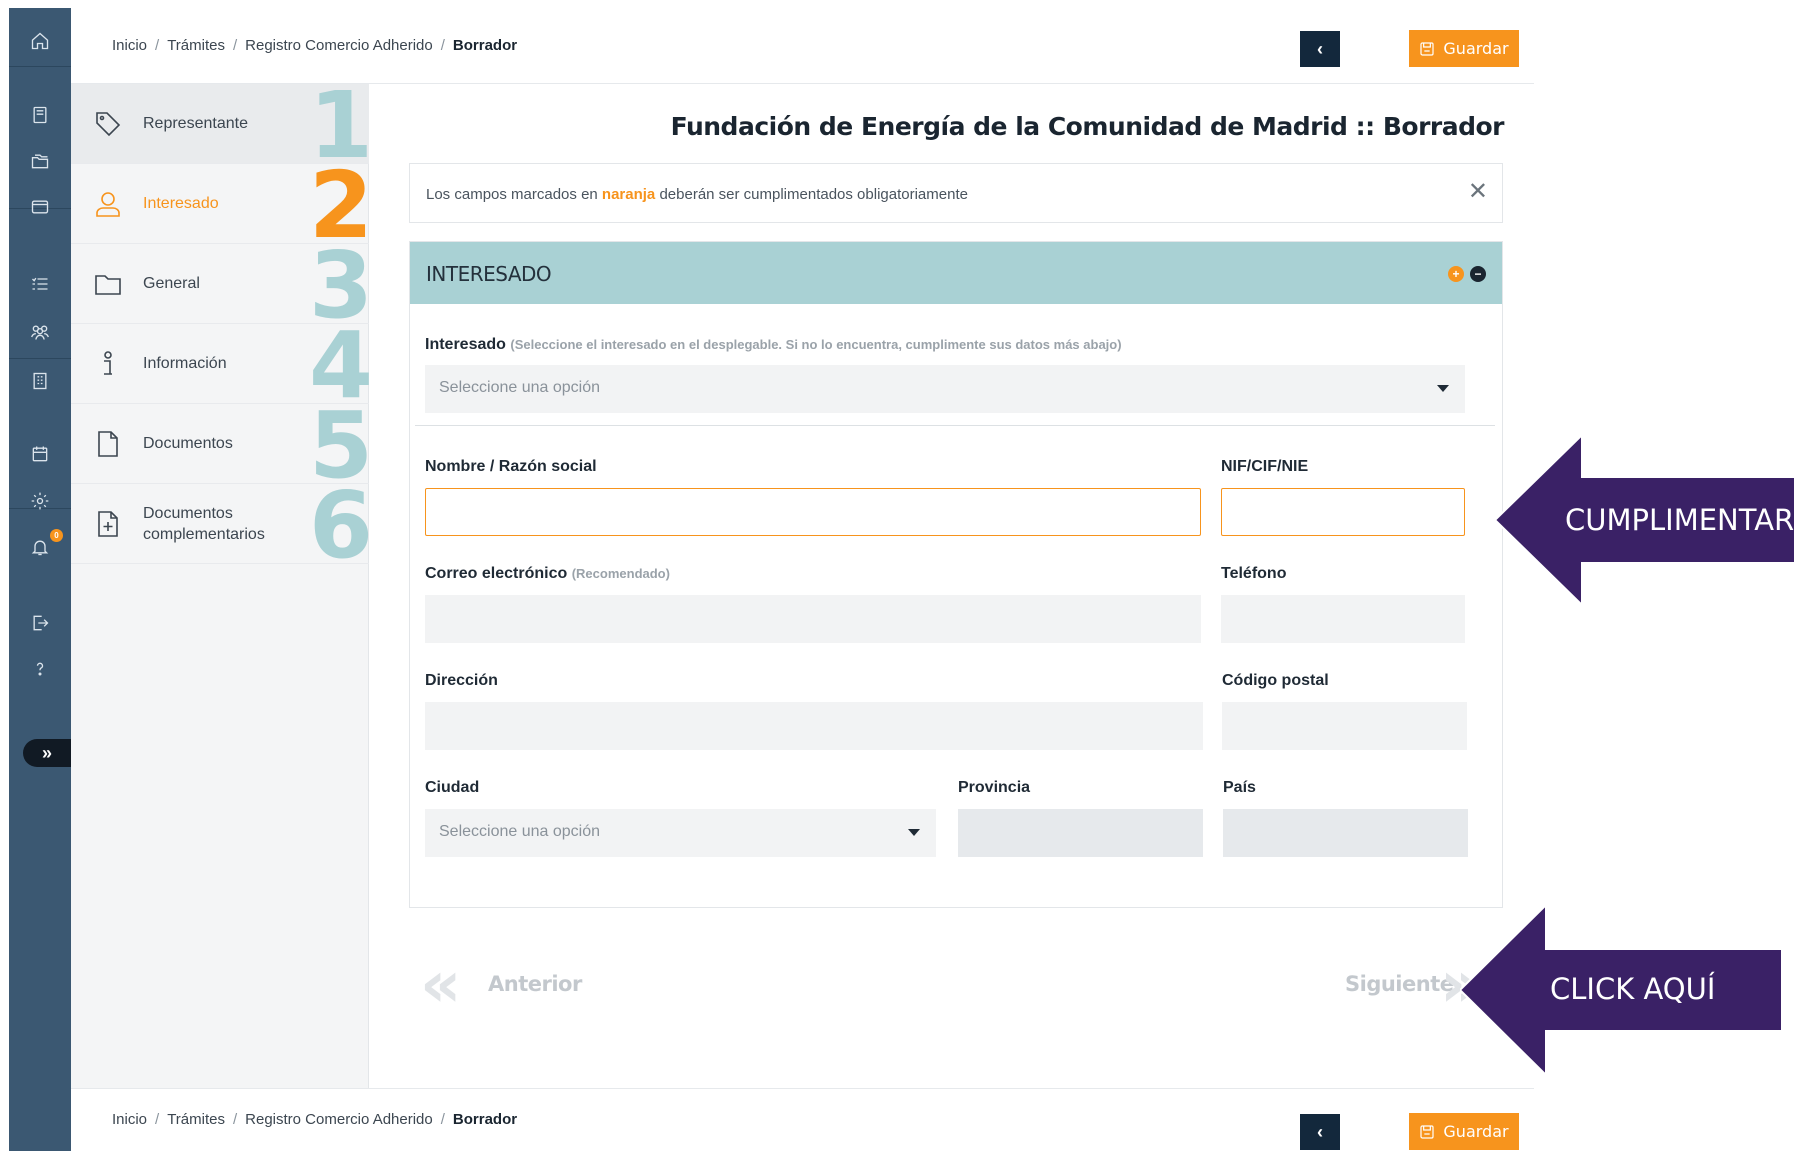 The width and height of the screenshot is (1795, 1151). Describe the element at coordinates (441, 985) in the screenshot. I see `chevron-left-icon: «` at that location.